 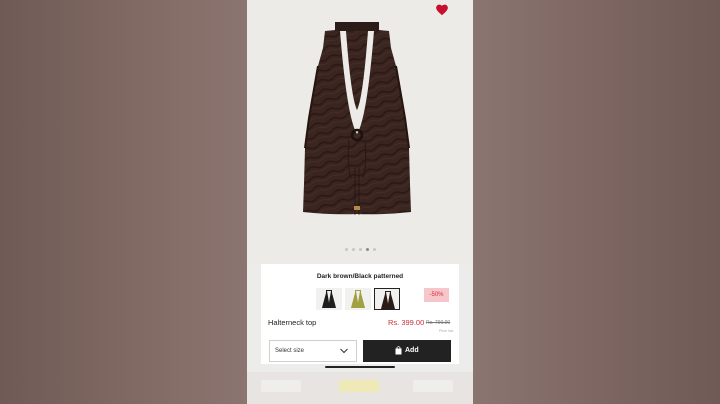 I want to click on heart-icon, so click(x=442, y=10).